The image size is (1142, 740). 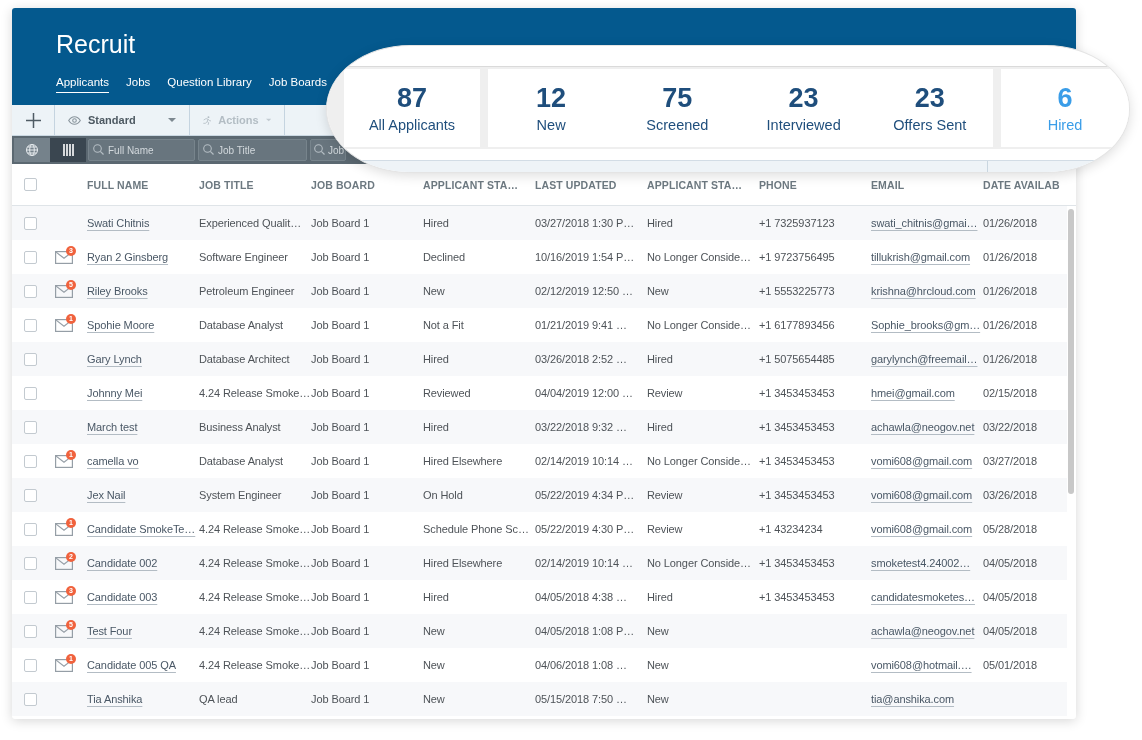 I want to click on search-field: Job, so click(x=328, y=150).